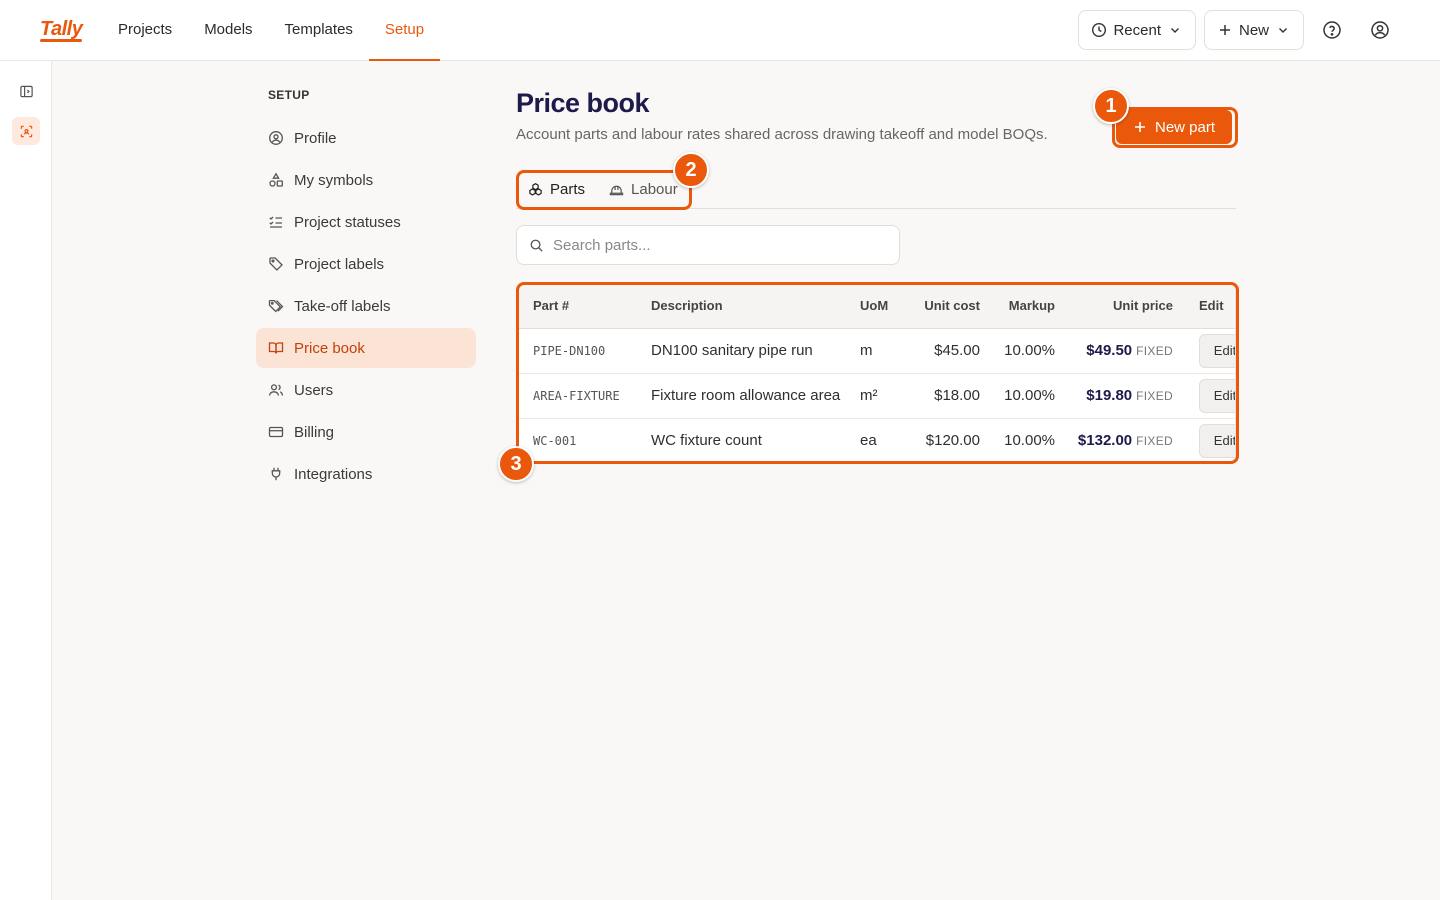 This screenshot has height=900, width=1440. Describe the element at coordinates (938, 306) in the screenshot. I see `column-header-unit-cost: Unit cost` at that location.